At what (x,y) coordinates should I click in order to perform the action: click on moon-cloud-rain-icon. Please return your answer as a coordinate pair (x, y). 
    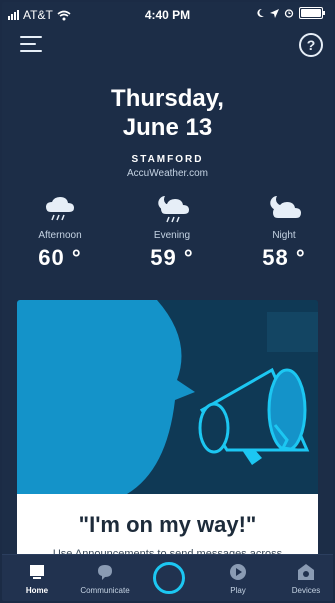
    Looking at the image, I should click on (173, 209).